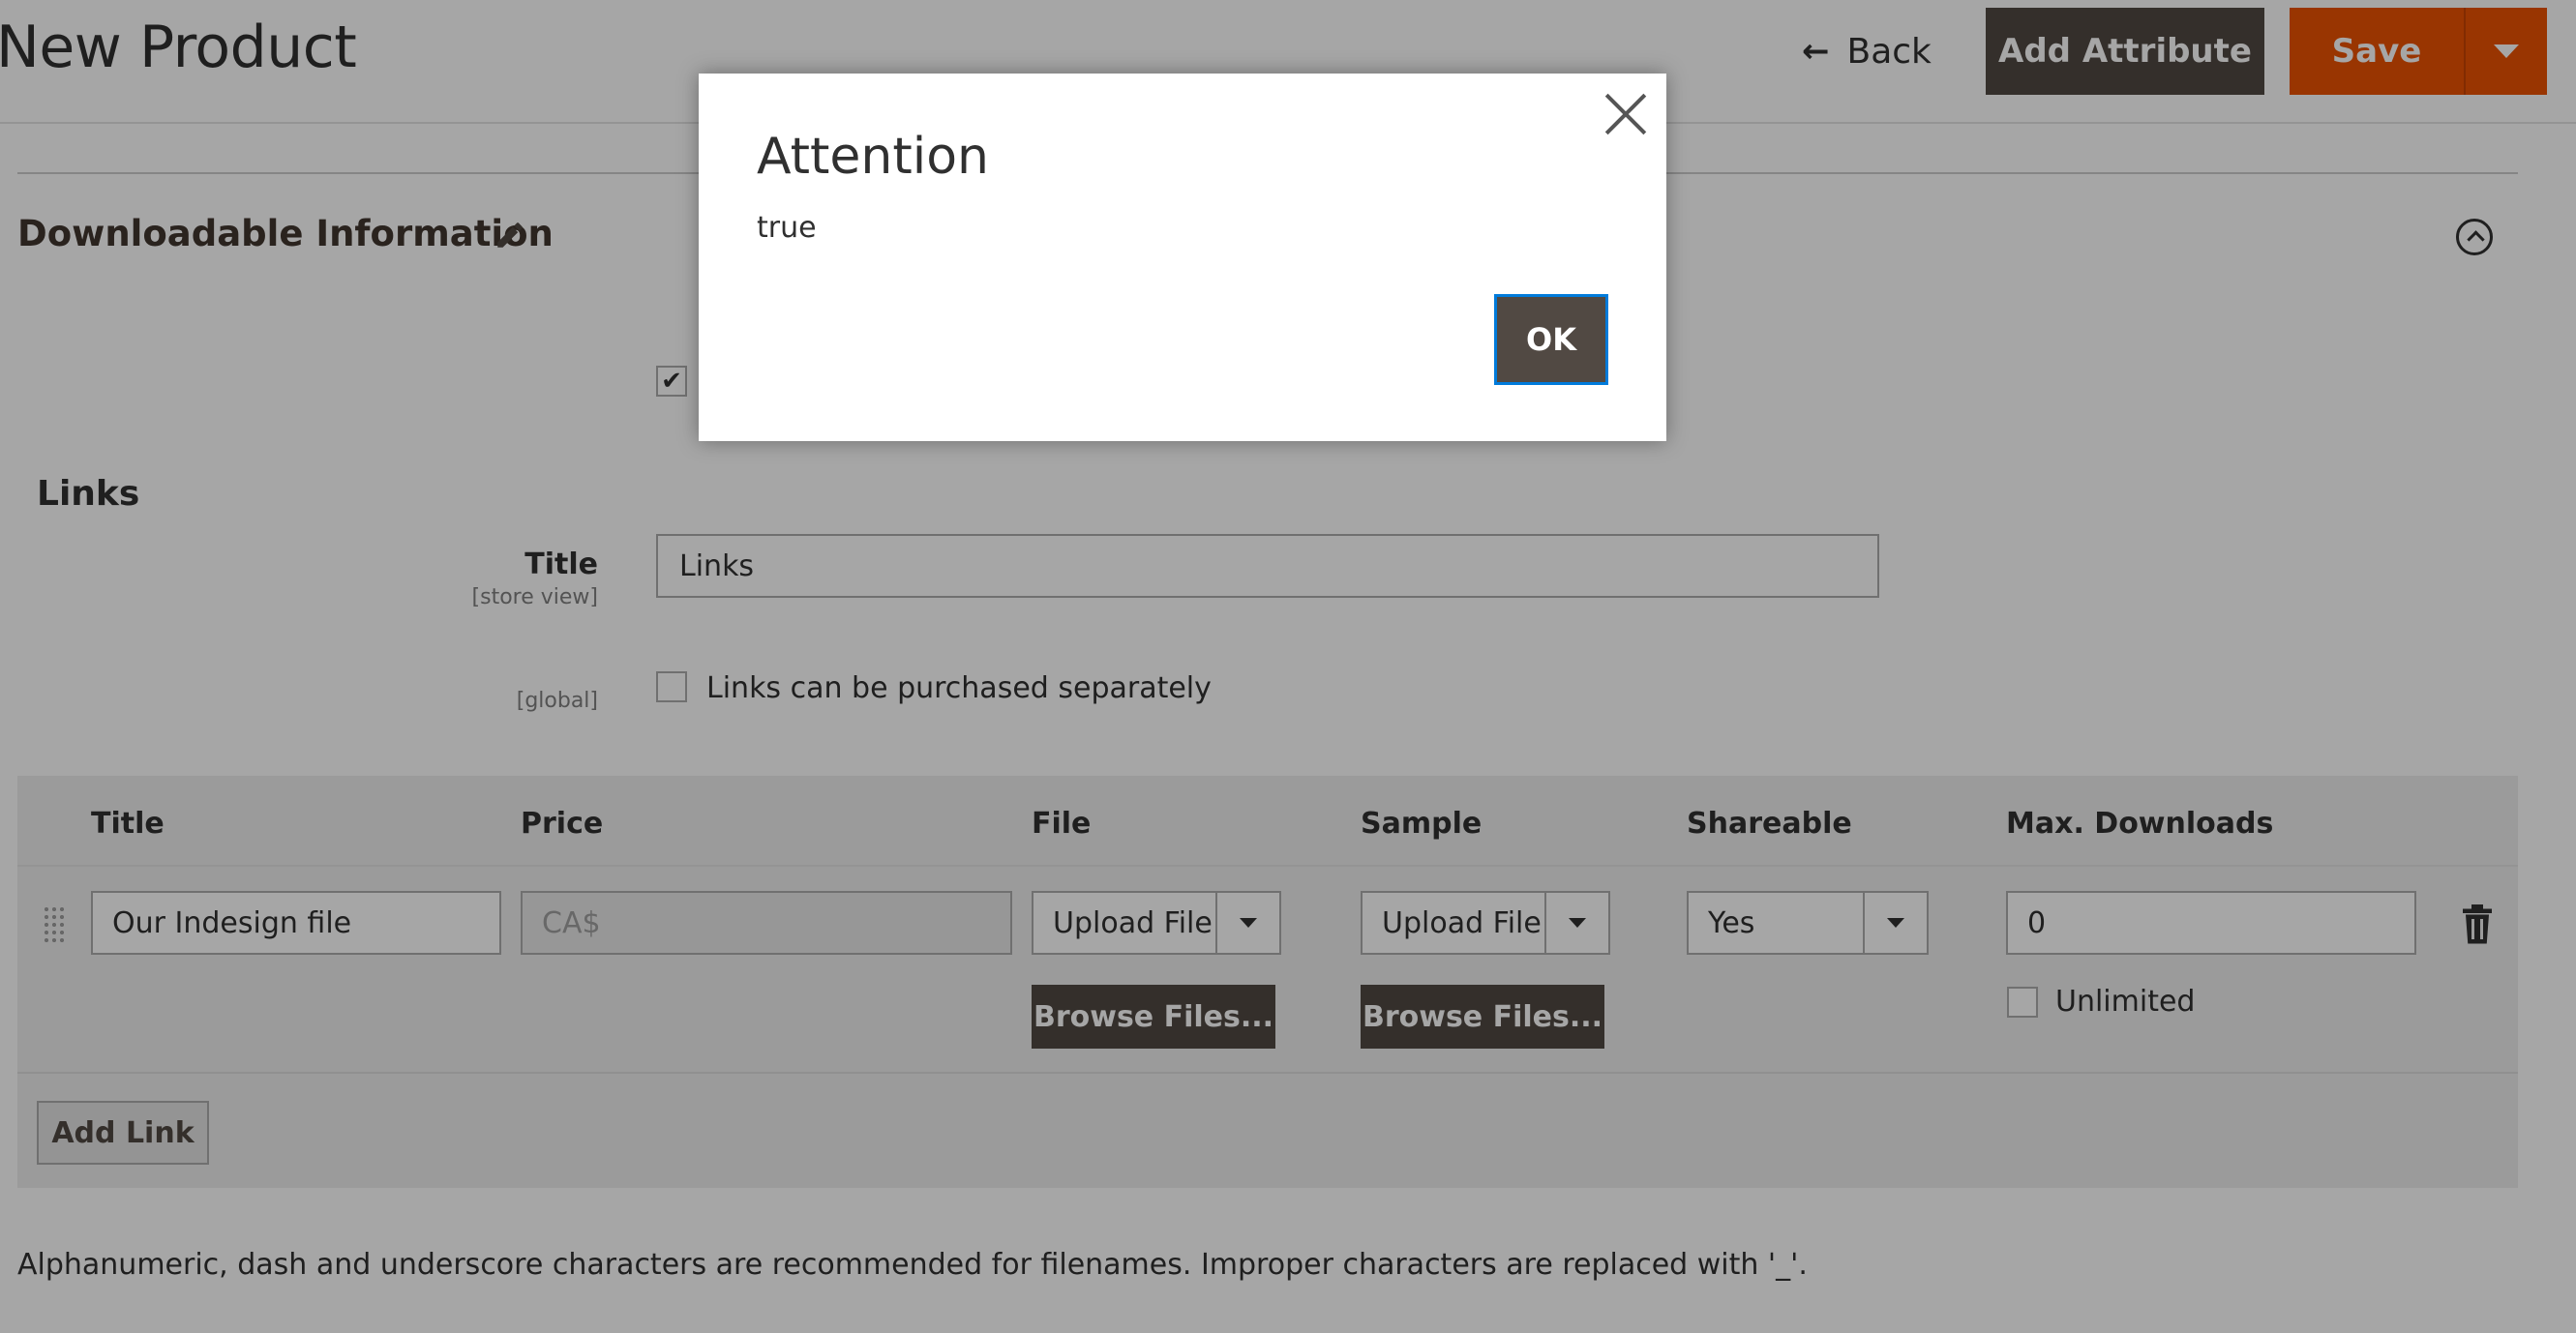  I want to click on attention-modal: Attention true OK, so click(1182, 257).